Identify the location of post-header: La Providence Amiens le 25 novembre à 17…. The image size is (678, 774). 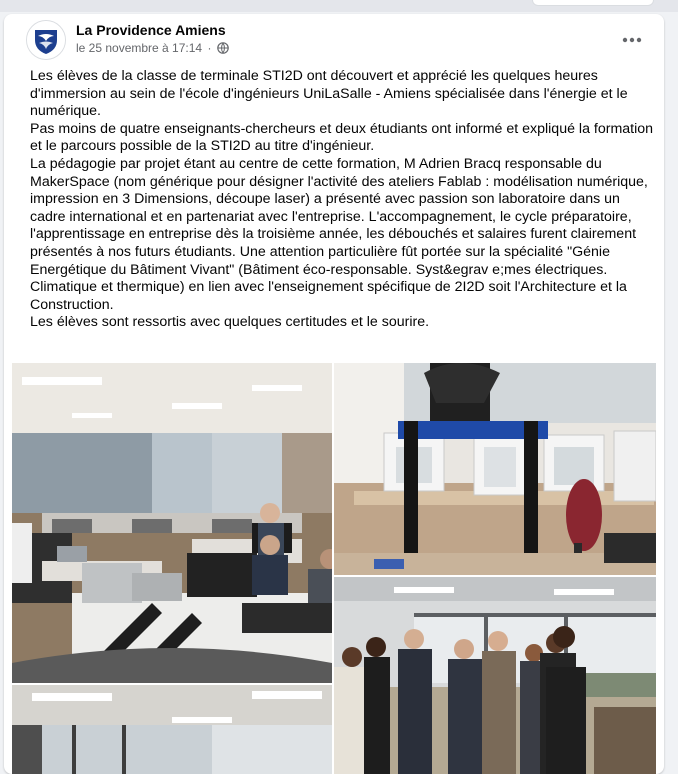
(334, 39).